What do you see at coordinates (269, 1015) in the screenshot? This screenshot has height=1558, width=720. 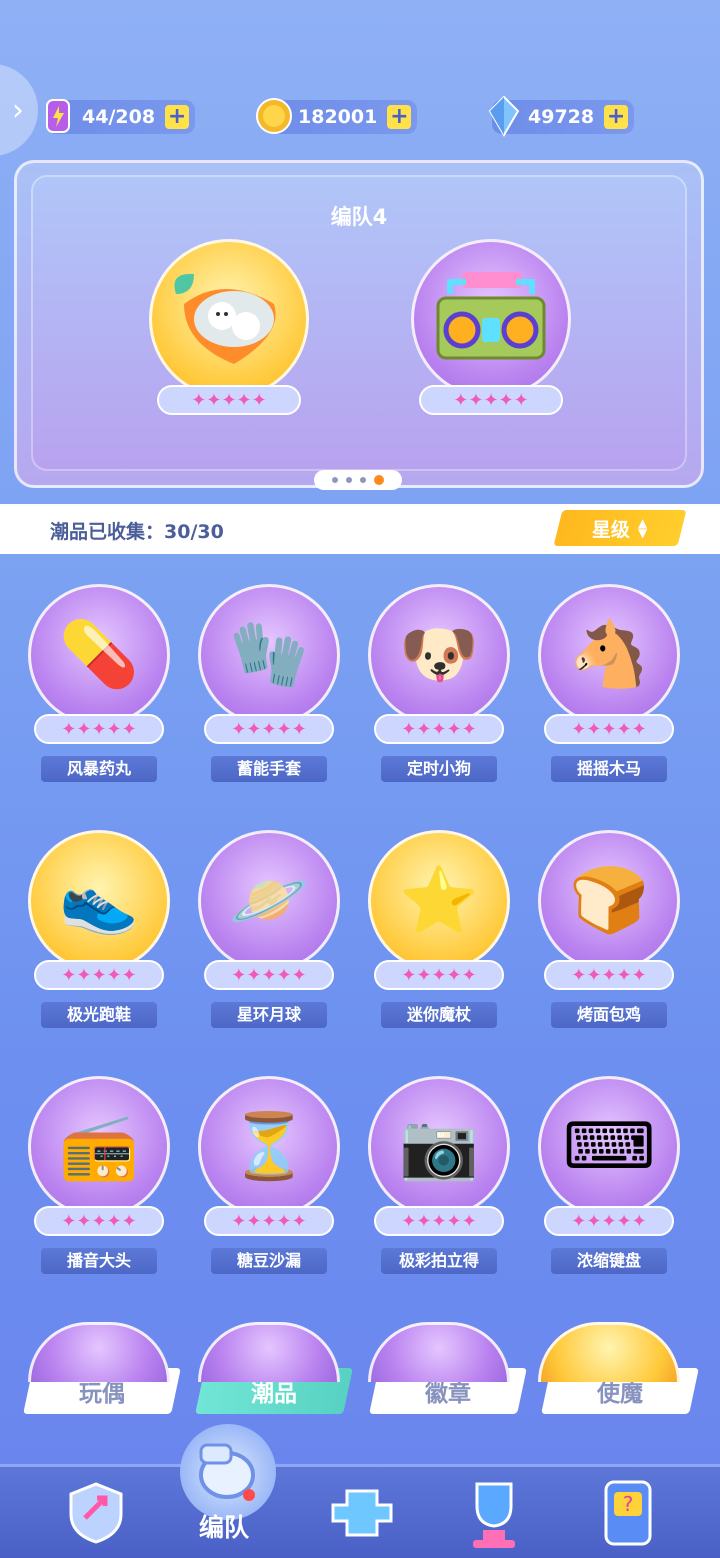 I see `item-name: 星环月球` at bounding box center [269, 1015].